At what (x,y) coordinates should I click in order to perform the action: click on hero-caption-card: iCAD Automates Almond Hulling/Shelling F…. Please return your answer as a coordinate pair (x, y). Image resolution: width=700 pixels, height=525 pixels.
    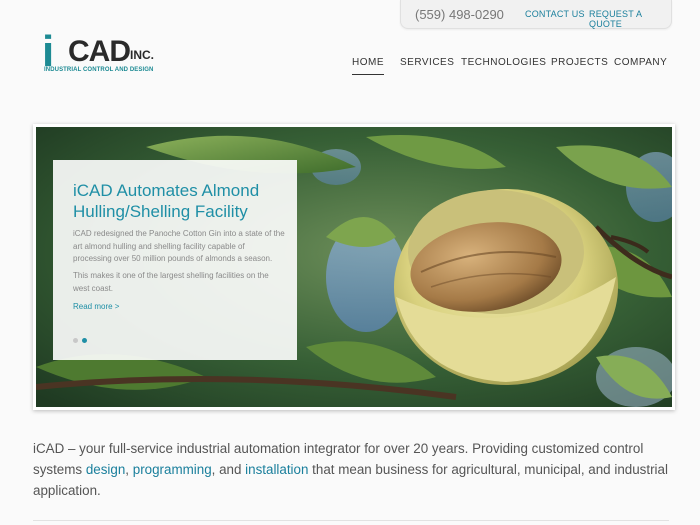
    Looking at the image, I should click on (175, 260).